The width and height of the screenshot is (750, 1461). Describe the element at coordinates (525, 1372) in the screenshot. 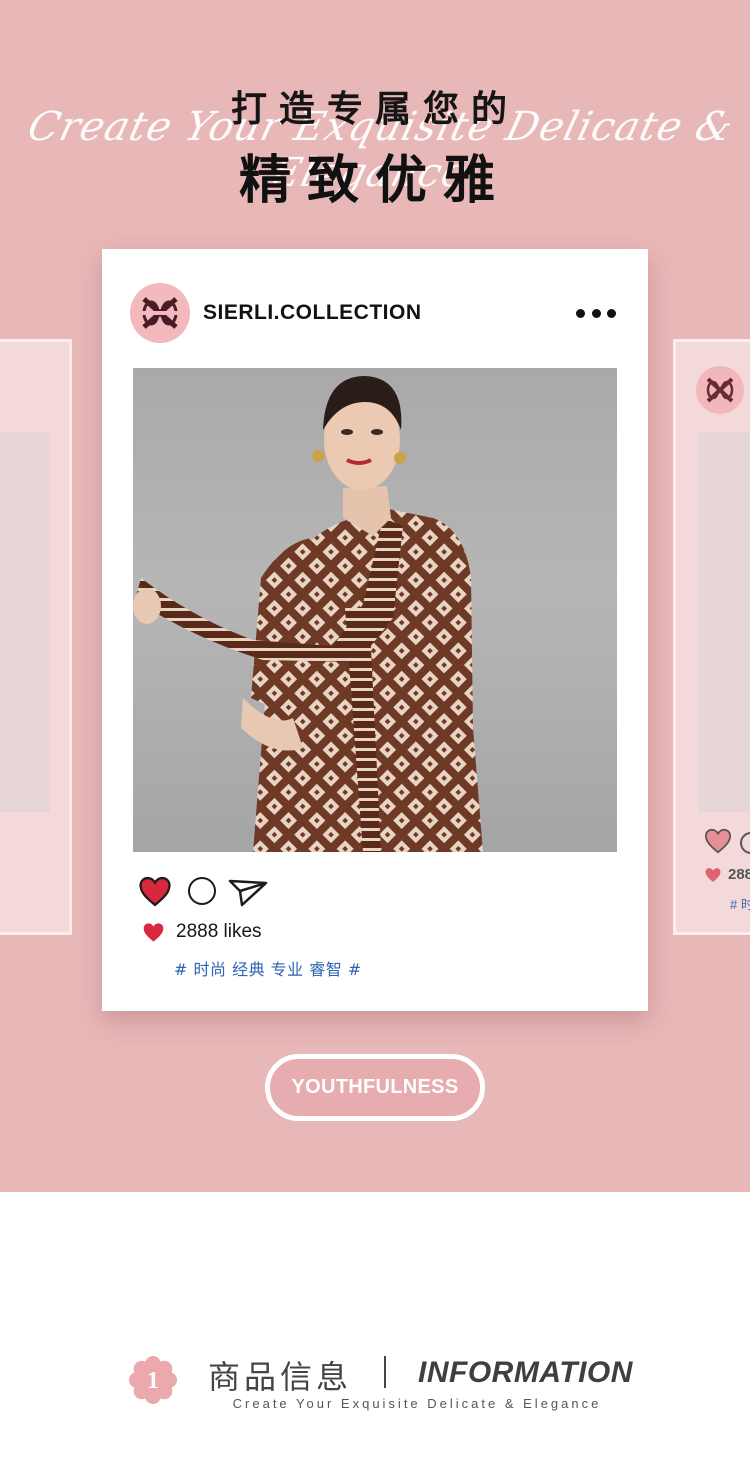

I see `info-title-en: INFORMATION` at that location.